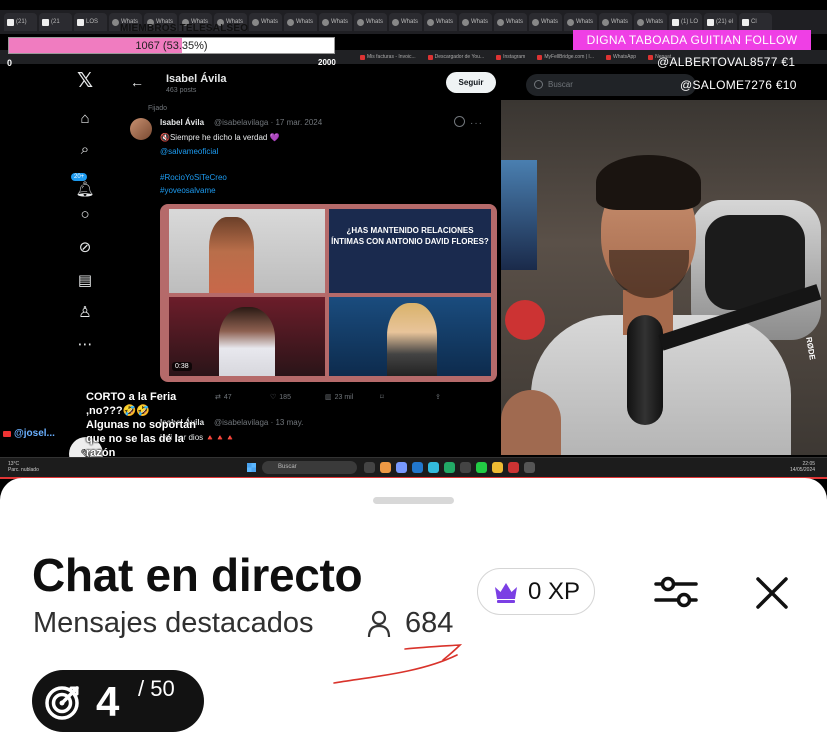  What do you see at coordinates (497, 467) in the screenshot?
I see `folder-icon` at bounding box center [497, 467].